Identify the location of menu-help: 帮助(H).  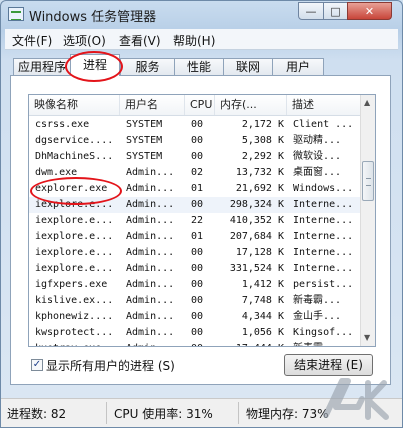
(194, 40).